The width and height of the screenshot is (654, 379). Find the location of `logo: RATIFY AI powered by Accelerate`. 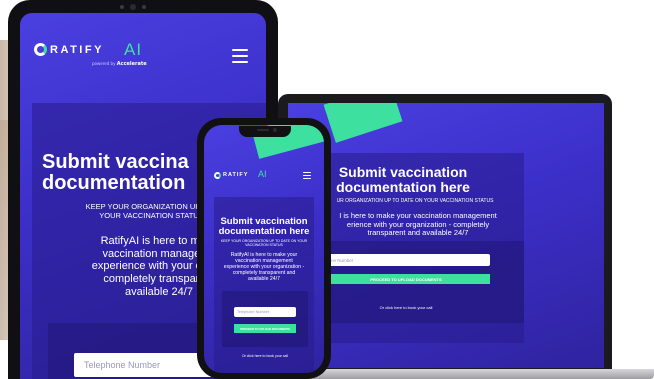

logo: RATIFY AI powered by Accelerate is located at coordinates (94, 56).